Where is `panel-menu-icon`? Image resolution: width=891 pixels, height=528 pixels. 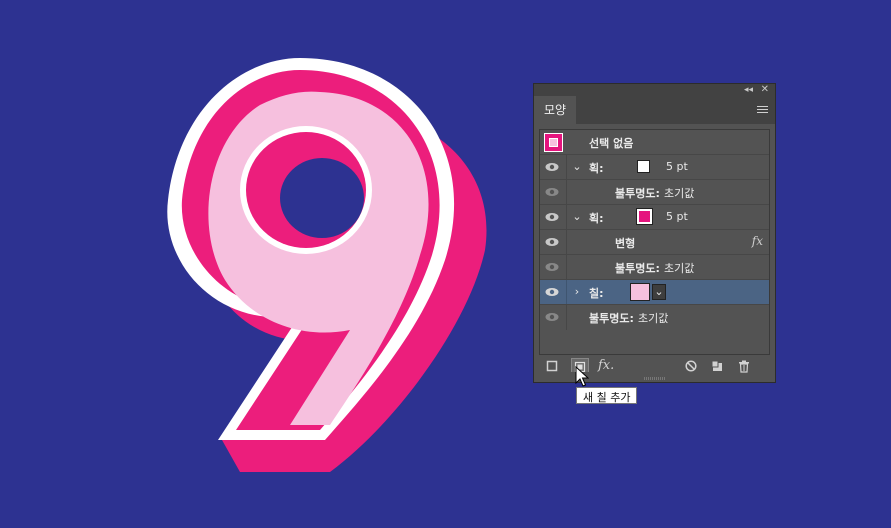 panel-menu-icon is located at coordinates (762, 110).